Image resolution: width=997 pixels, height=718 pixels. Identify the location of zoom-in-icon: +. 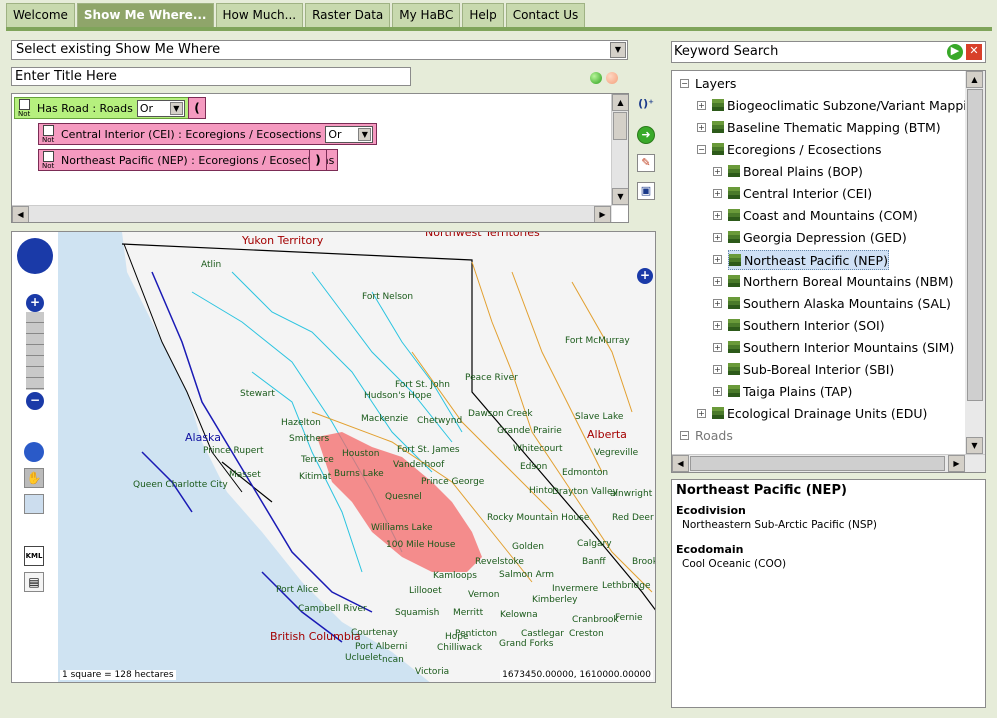
(35, 303).